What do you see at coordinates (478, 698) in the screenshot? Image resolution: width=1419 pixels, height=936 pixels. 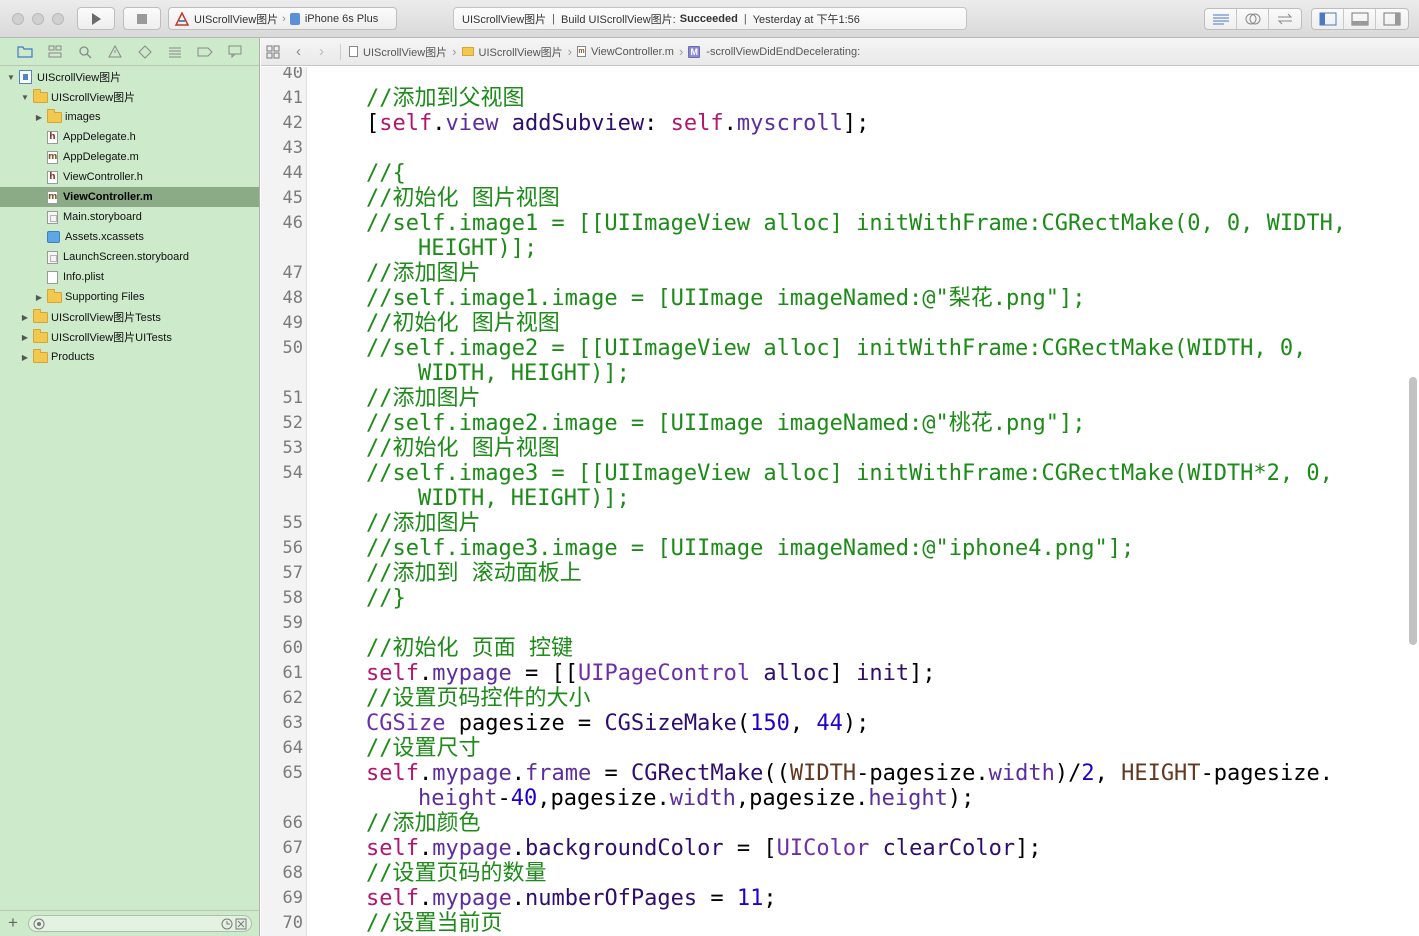 I see `code-line: //设置页码控件的大小` at bounding box center [478, 698].